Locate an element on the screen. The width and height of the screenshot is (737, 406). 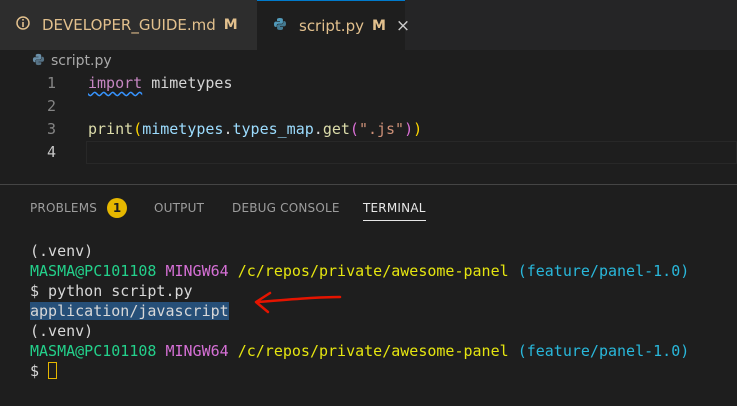
command-output-selected: application/javascript is located at coordinates (129, 311).